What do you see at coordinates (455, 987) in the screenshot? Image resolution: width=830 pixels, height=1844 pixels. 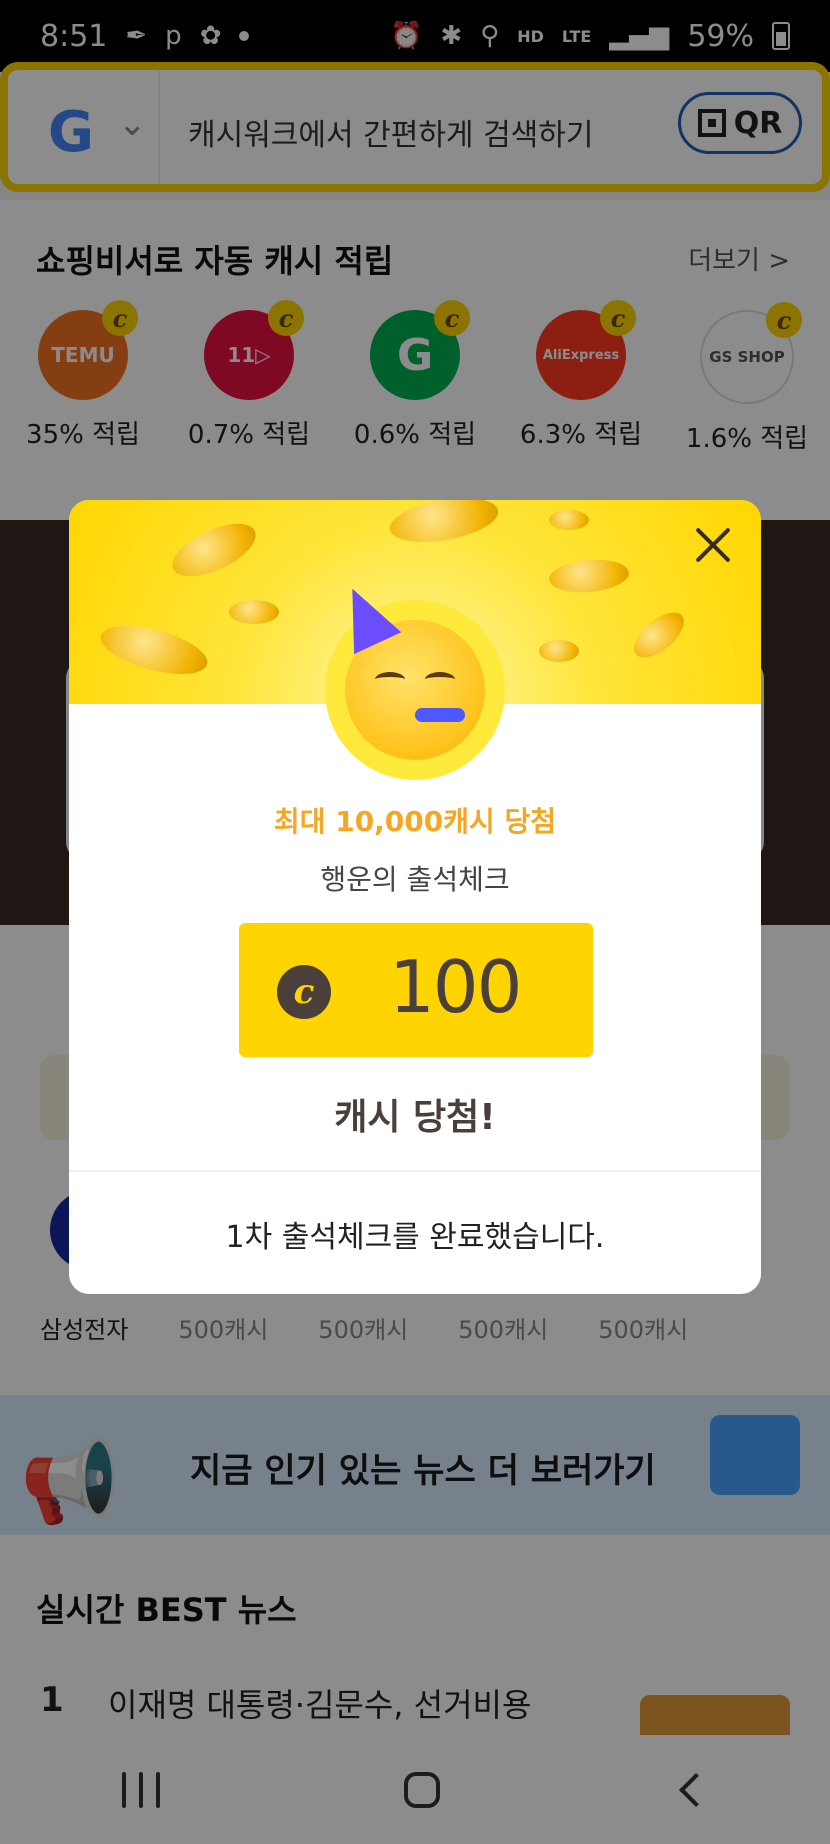 I see `prize-amount: 100` at bounding box center [455, 987].